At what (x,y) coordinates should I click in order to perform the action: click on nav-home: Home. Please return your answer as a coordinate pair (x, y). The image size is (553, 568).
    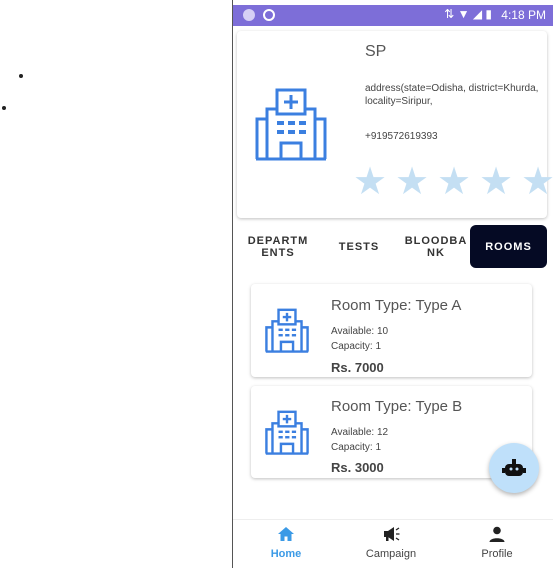
    Looking at the image, I should click on (286, 543).